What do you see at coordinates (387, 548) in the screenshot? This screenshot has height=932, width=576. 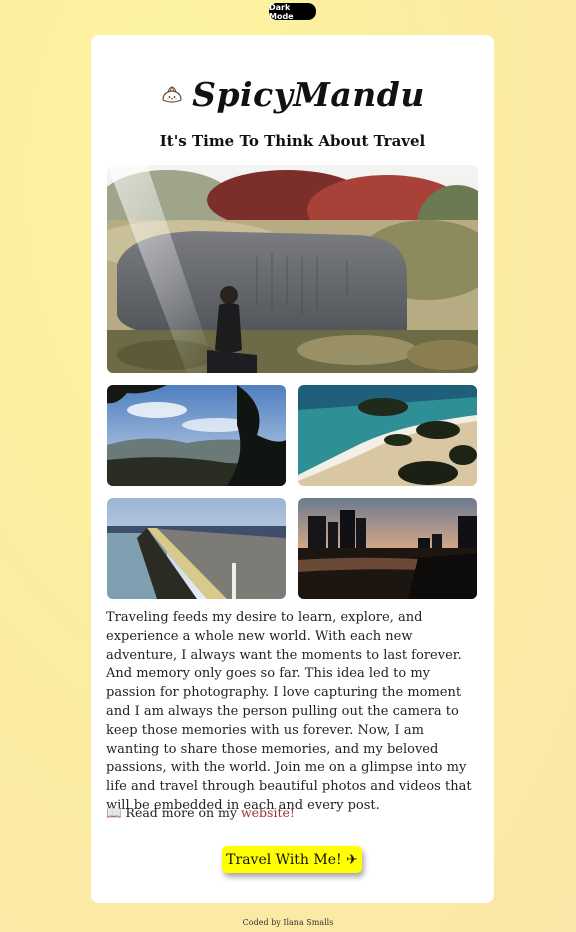 I see `photo-city-sunset` at bounding box center [387, 548].